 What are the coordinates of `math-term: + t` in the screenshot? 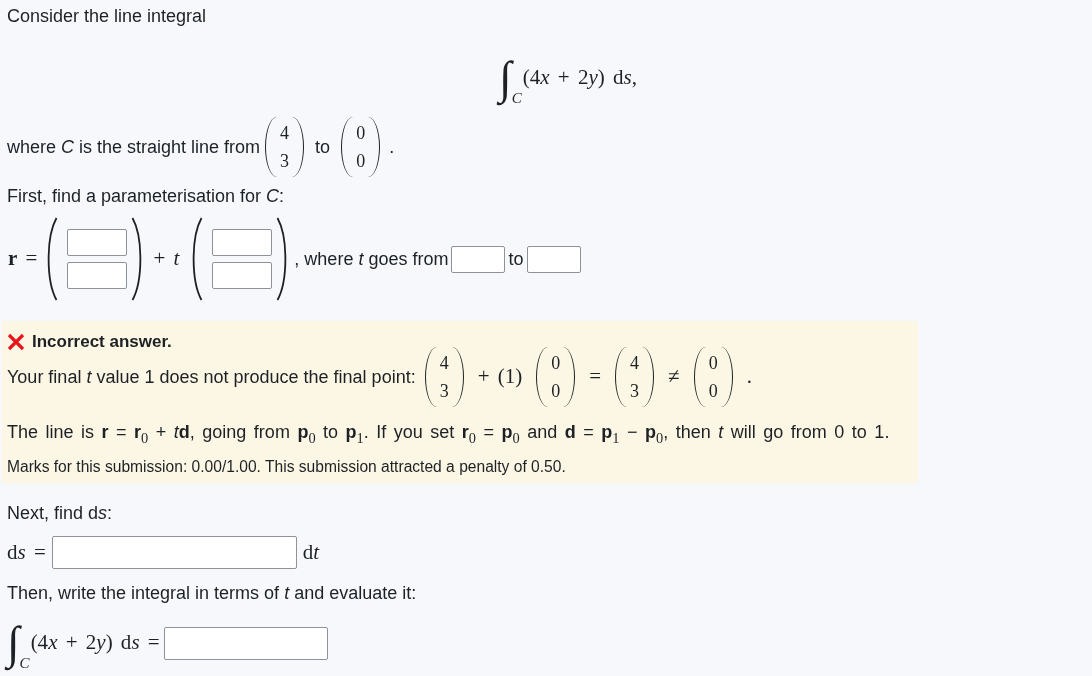 It's located at (166, 259).